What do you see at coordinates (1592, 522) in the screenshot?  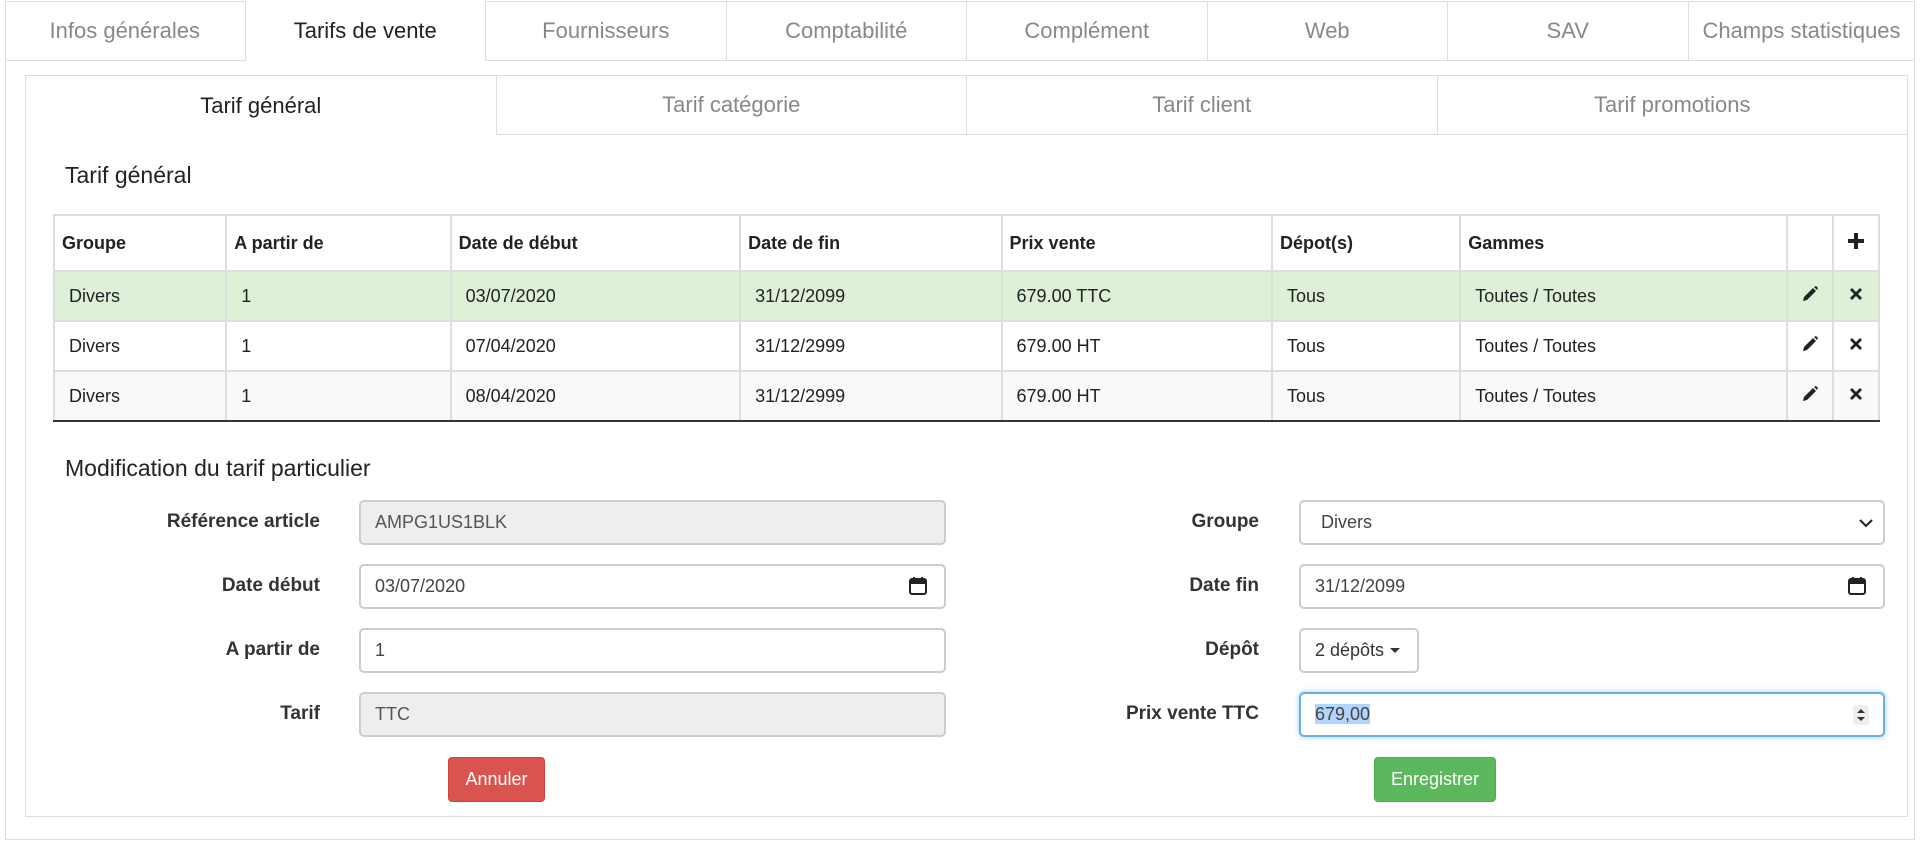 I see `groupe-select: Divers` at bounding box center [1592, 522].